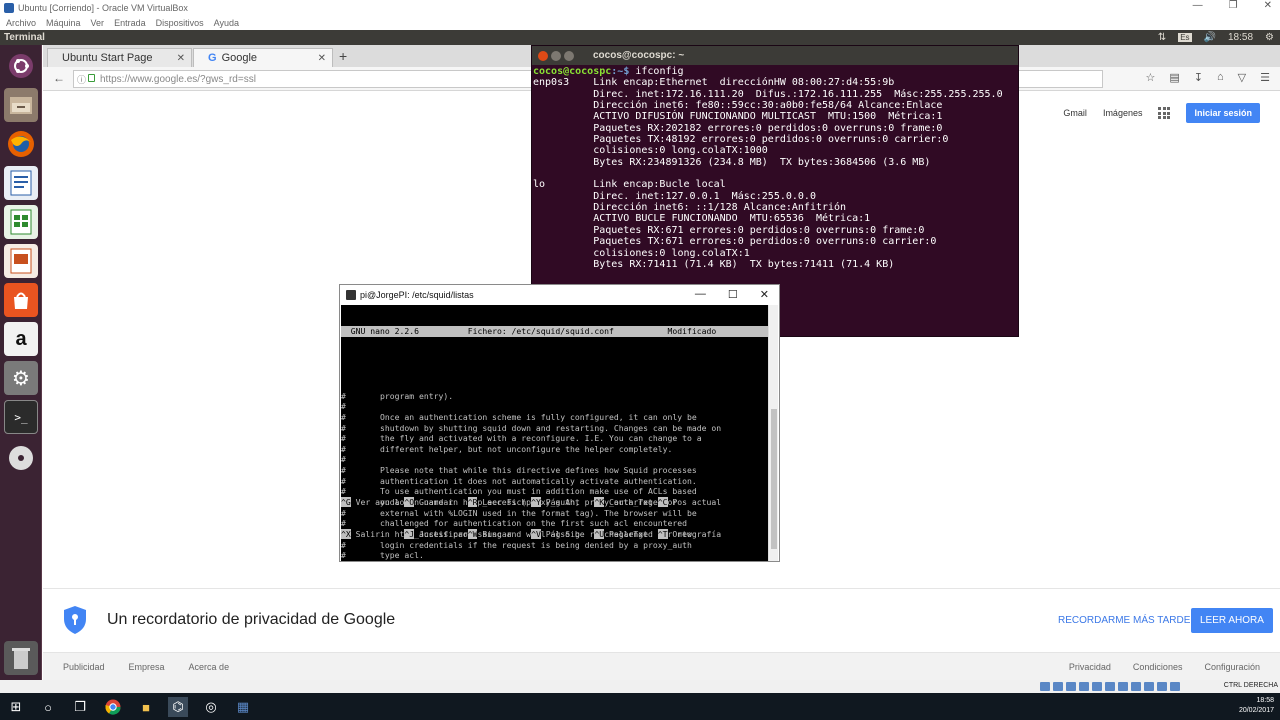 Image resolution: width=1280 pixels, height=720 pixels. I want to click on putty-scrollbar, so click(773, 433).